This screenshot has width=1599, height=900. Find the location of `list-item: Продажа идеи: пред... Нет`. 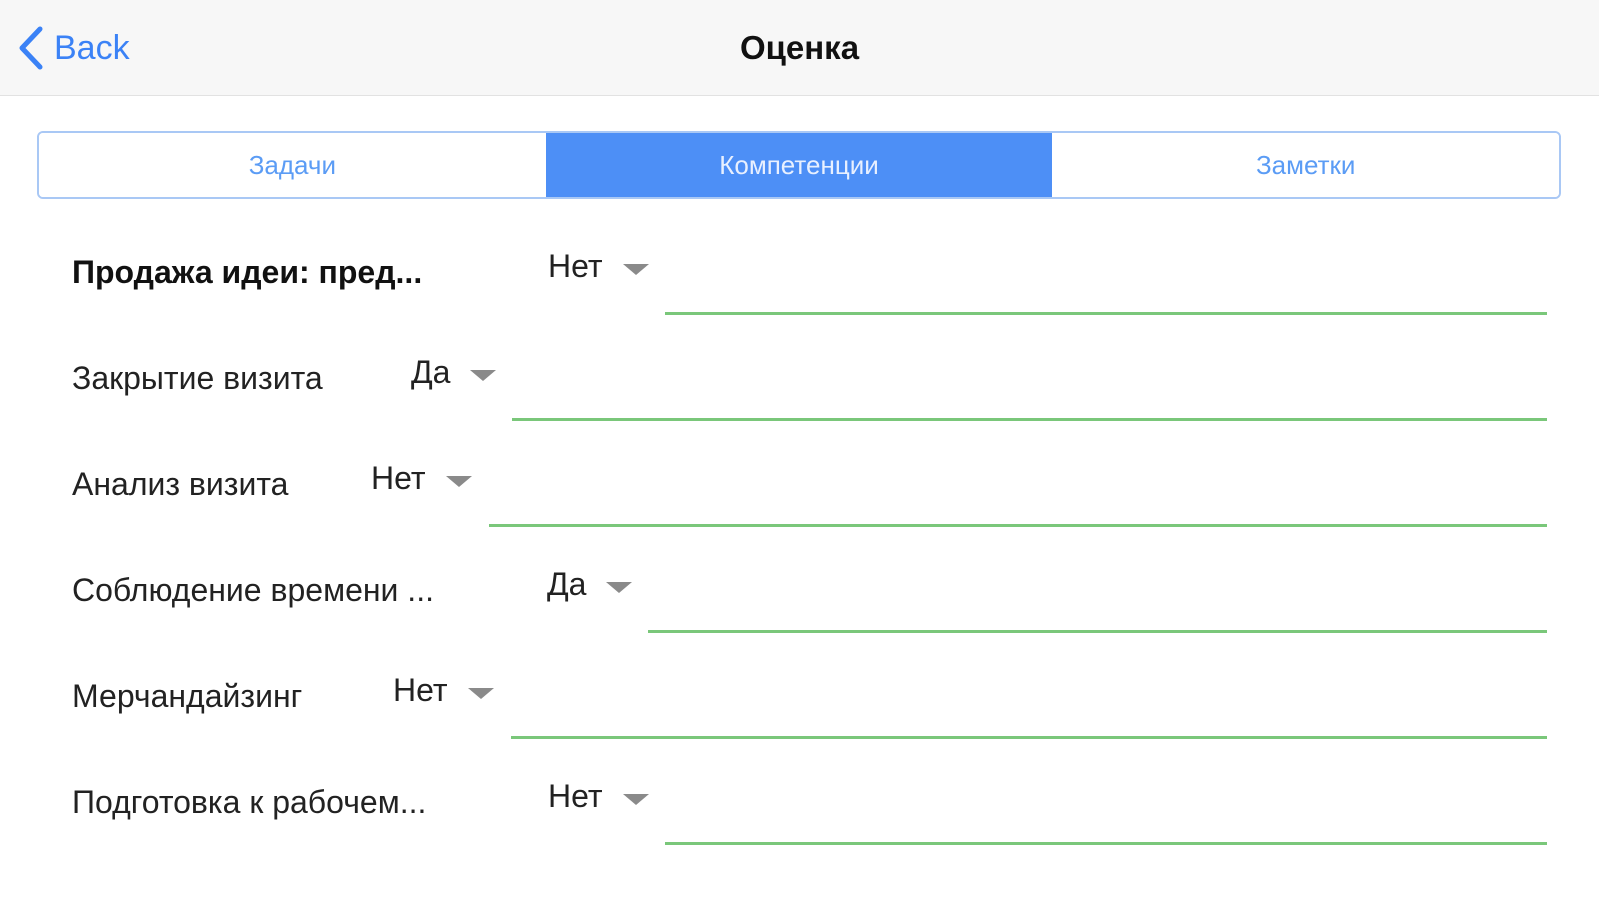

list-item: Продажа идеи: пред... Нет is located at coordinates (799, 273).